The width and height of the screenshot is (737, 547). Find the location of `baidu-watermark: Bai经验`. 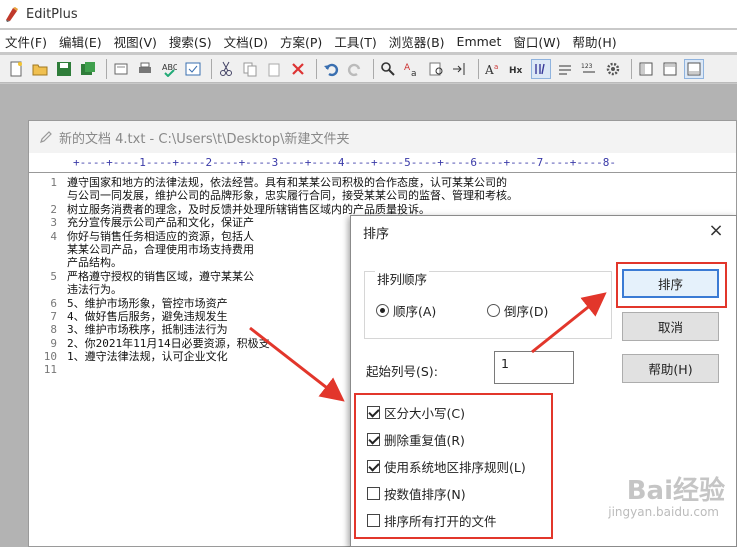

baidu-watermark: Bai经验 is located at coordinates (675, 491).